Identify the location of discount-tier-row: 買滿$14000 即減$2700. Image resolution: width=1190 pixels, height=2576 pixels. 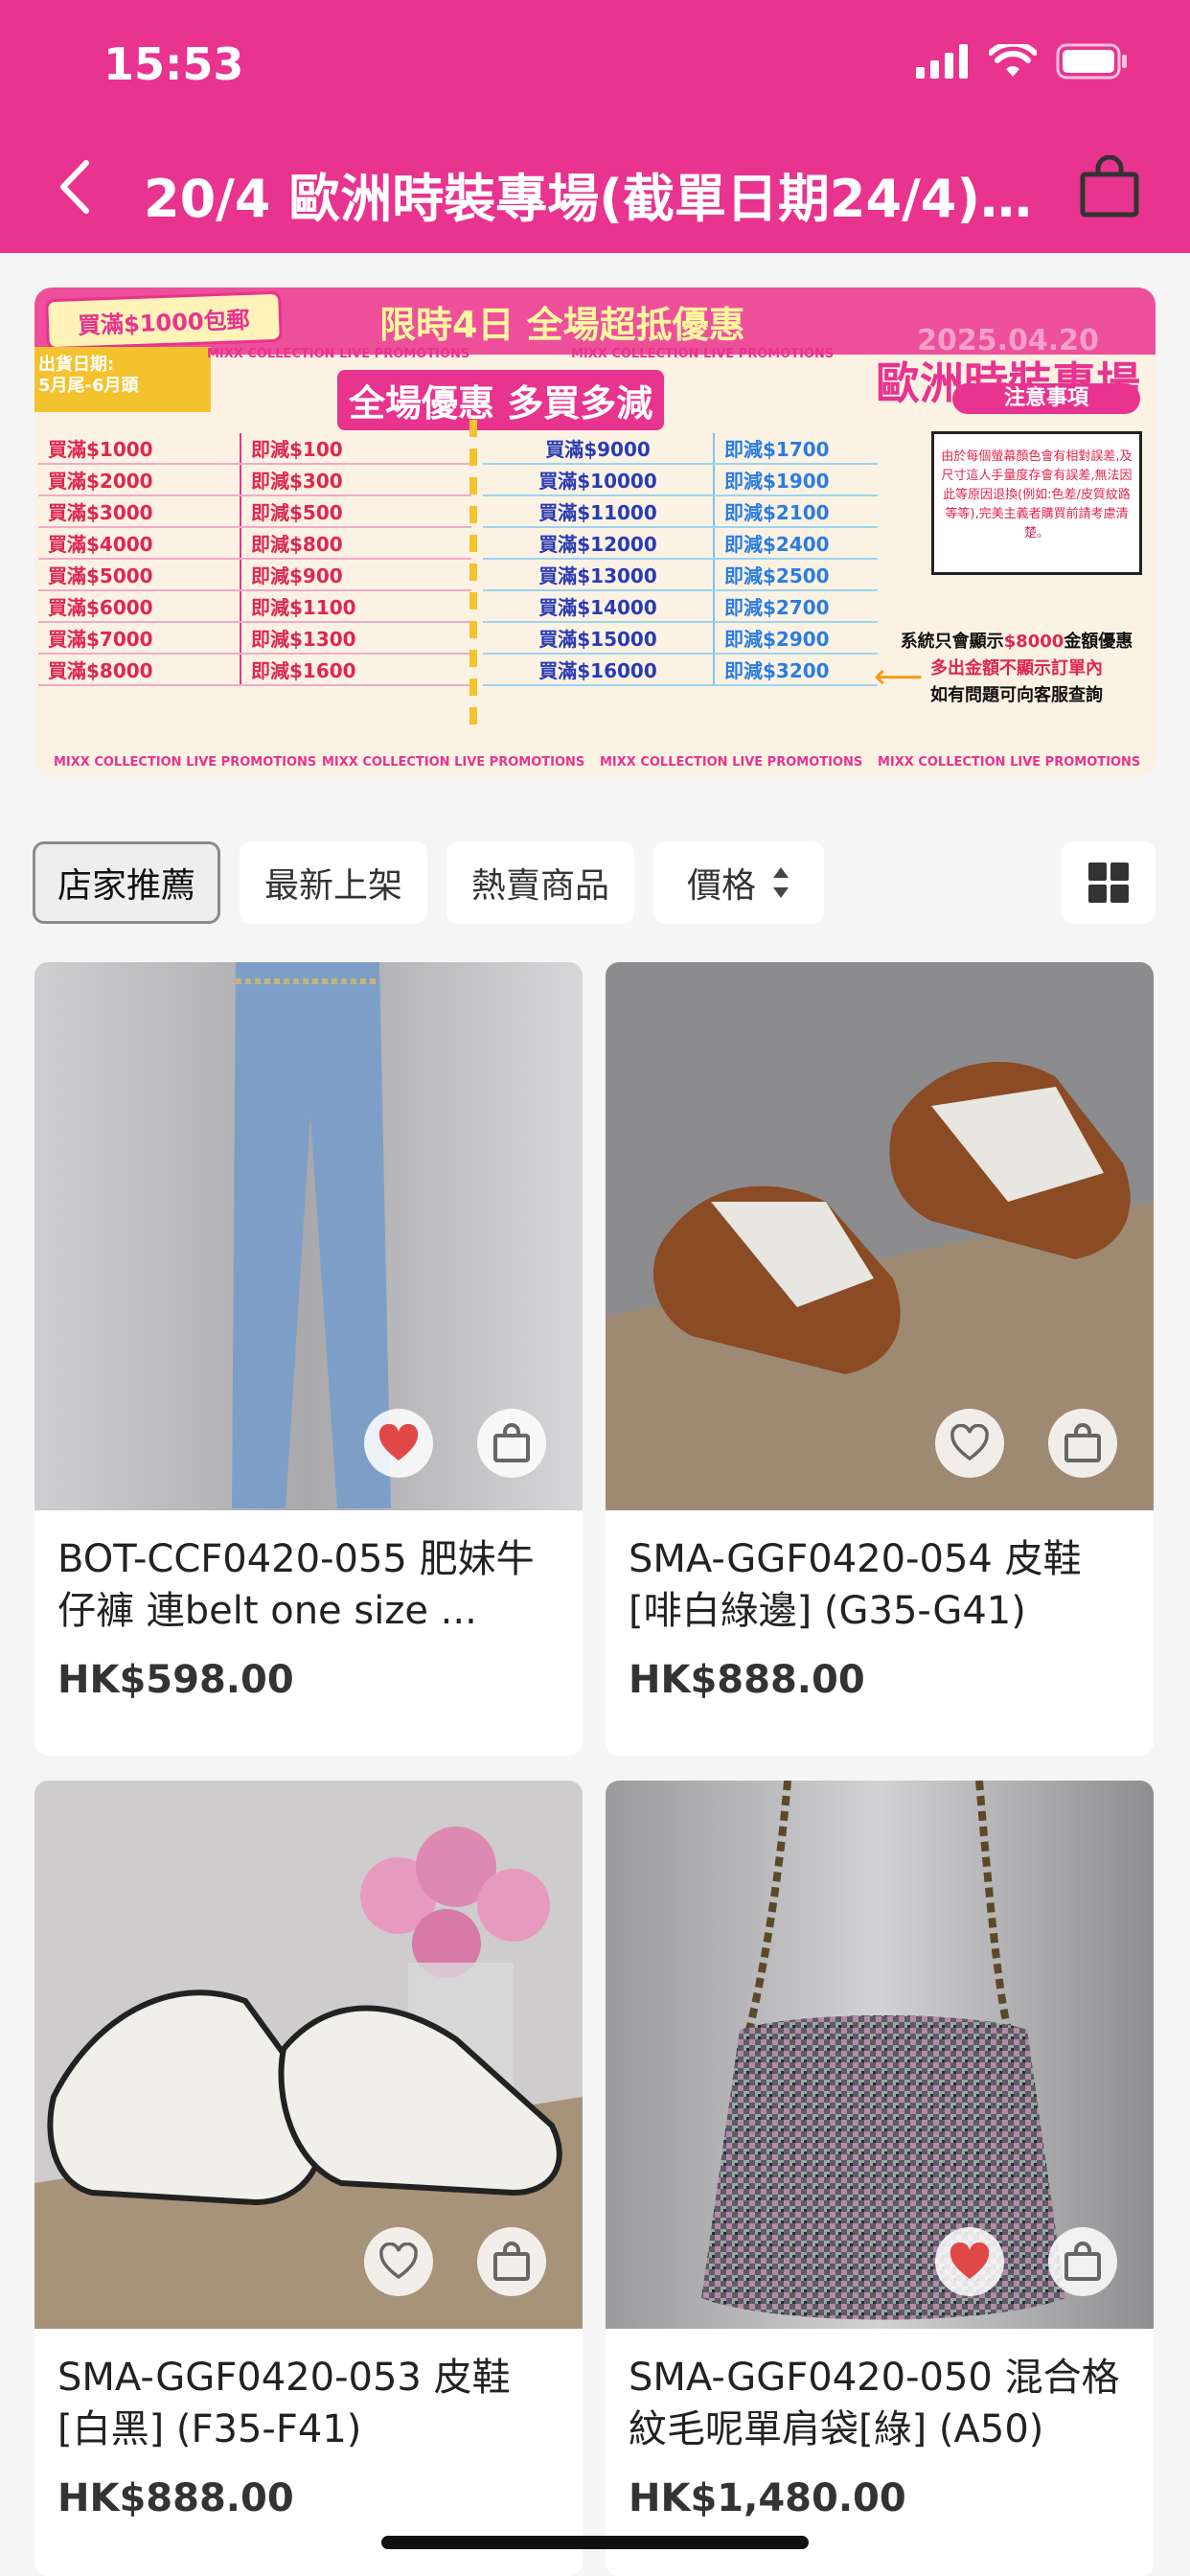
(681, 606).